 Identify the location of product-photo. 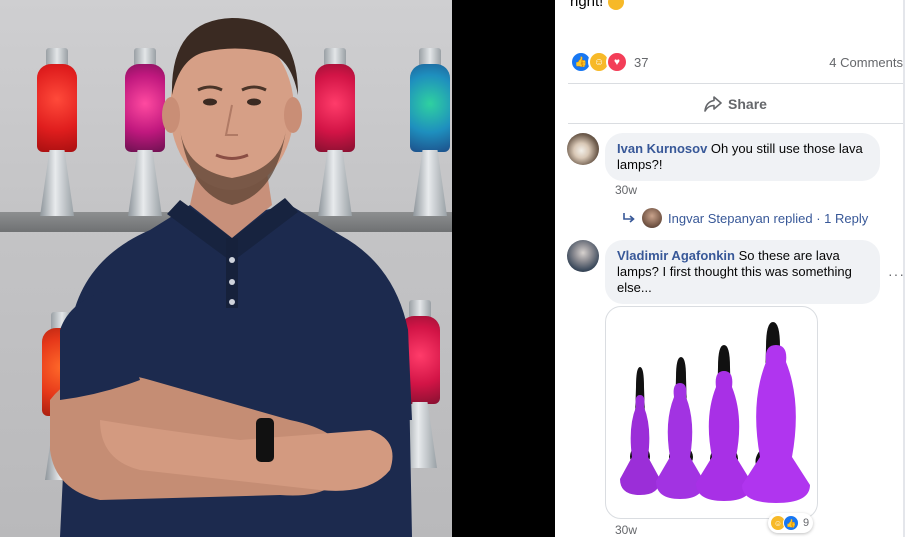
(715, 412).